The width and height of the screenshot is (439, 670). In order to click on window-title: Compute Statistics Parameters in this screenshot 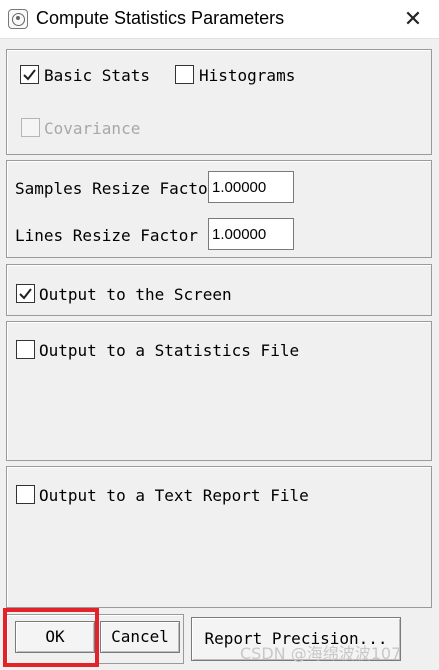, I will do `click(160, 18)`.